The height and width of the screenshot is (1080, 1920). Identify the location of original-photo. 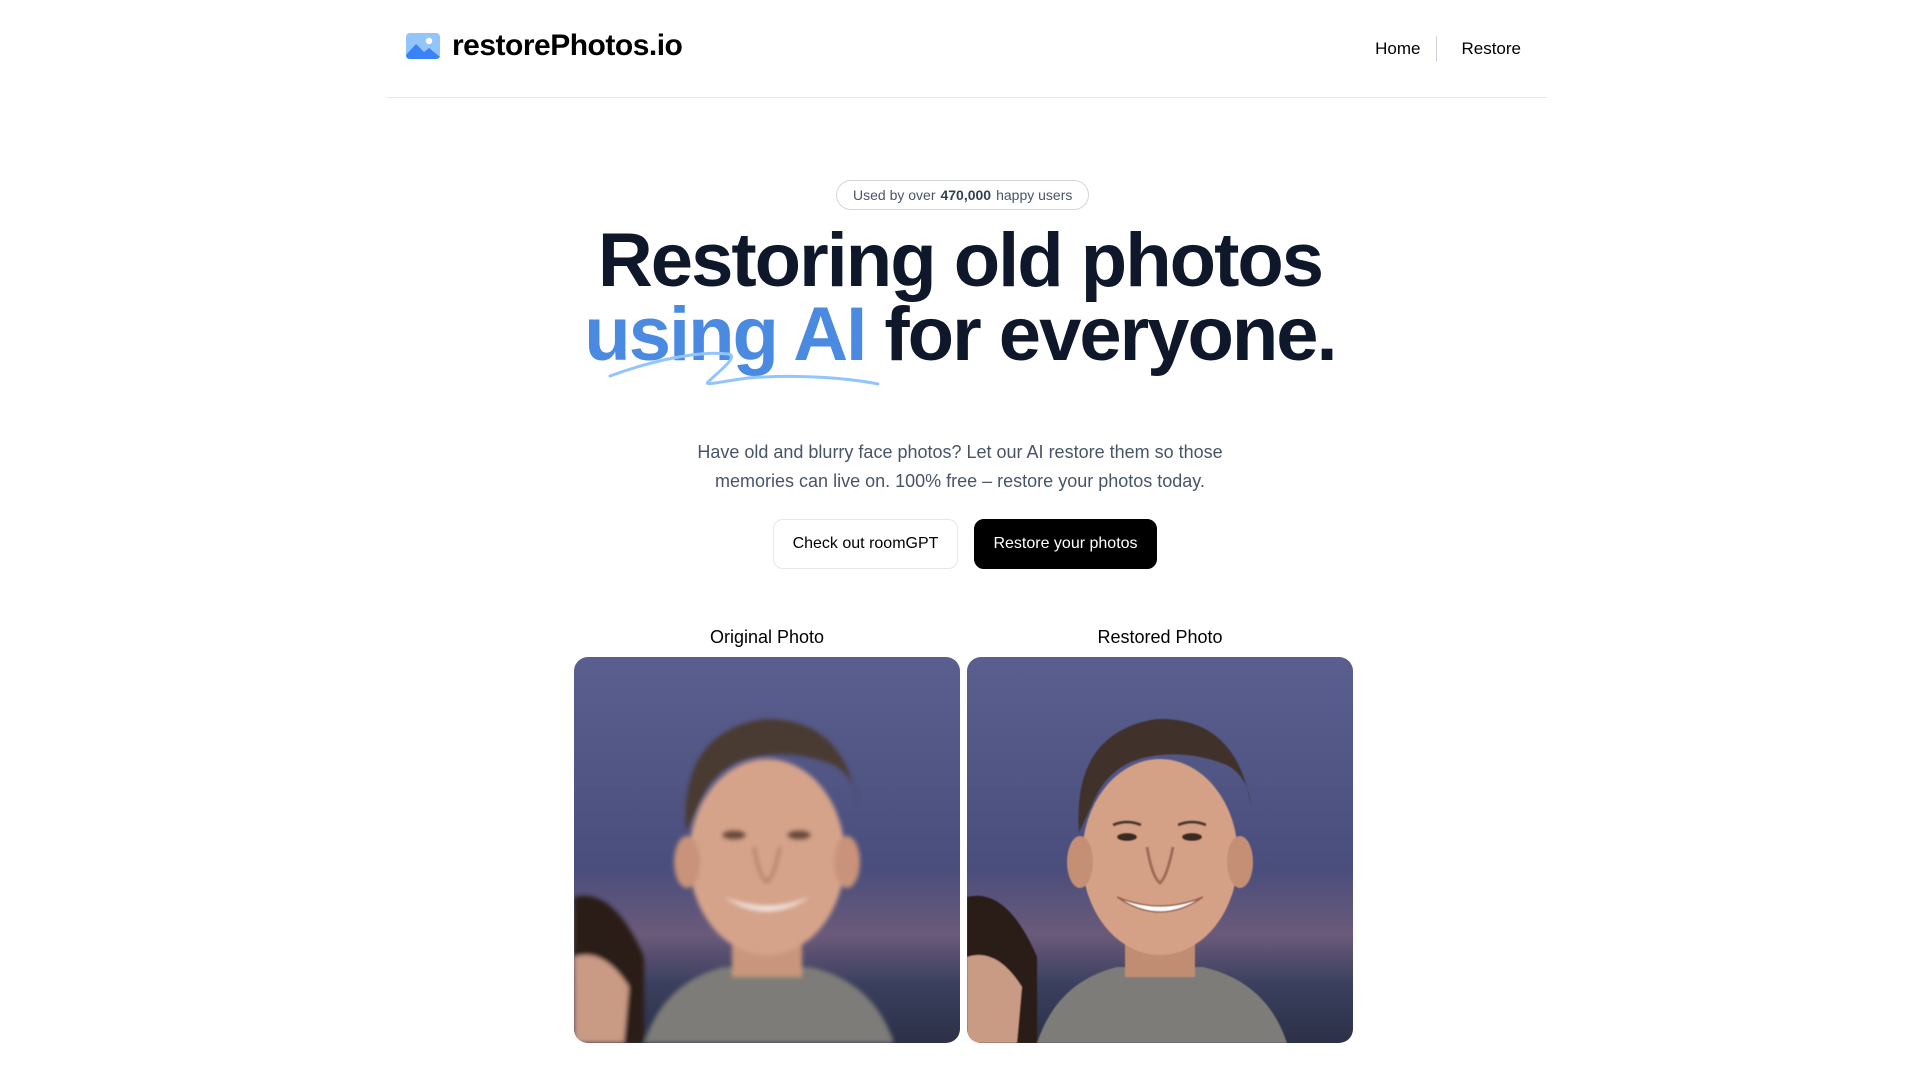
(767, 850).